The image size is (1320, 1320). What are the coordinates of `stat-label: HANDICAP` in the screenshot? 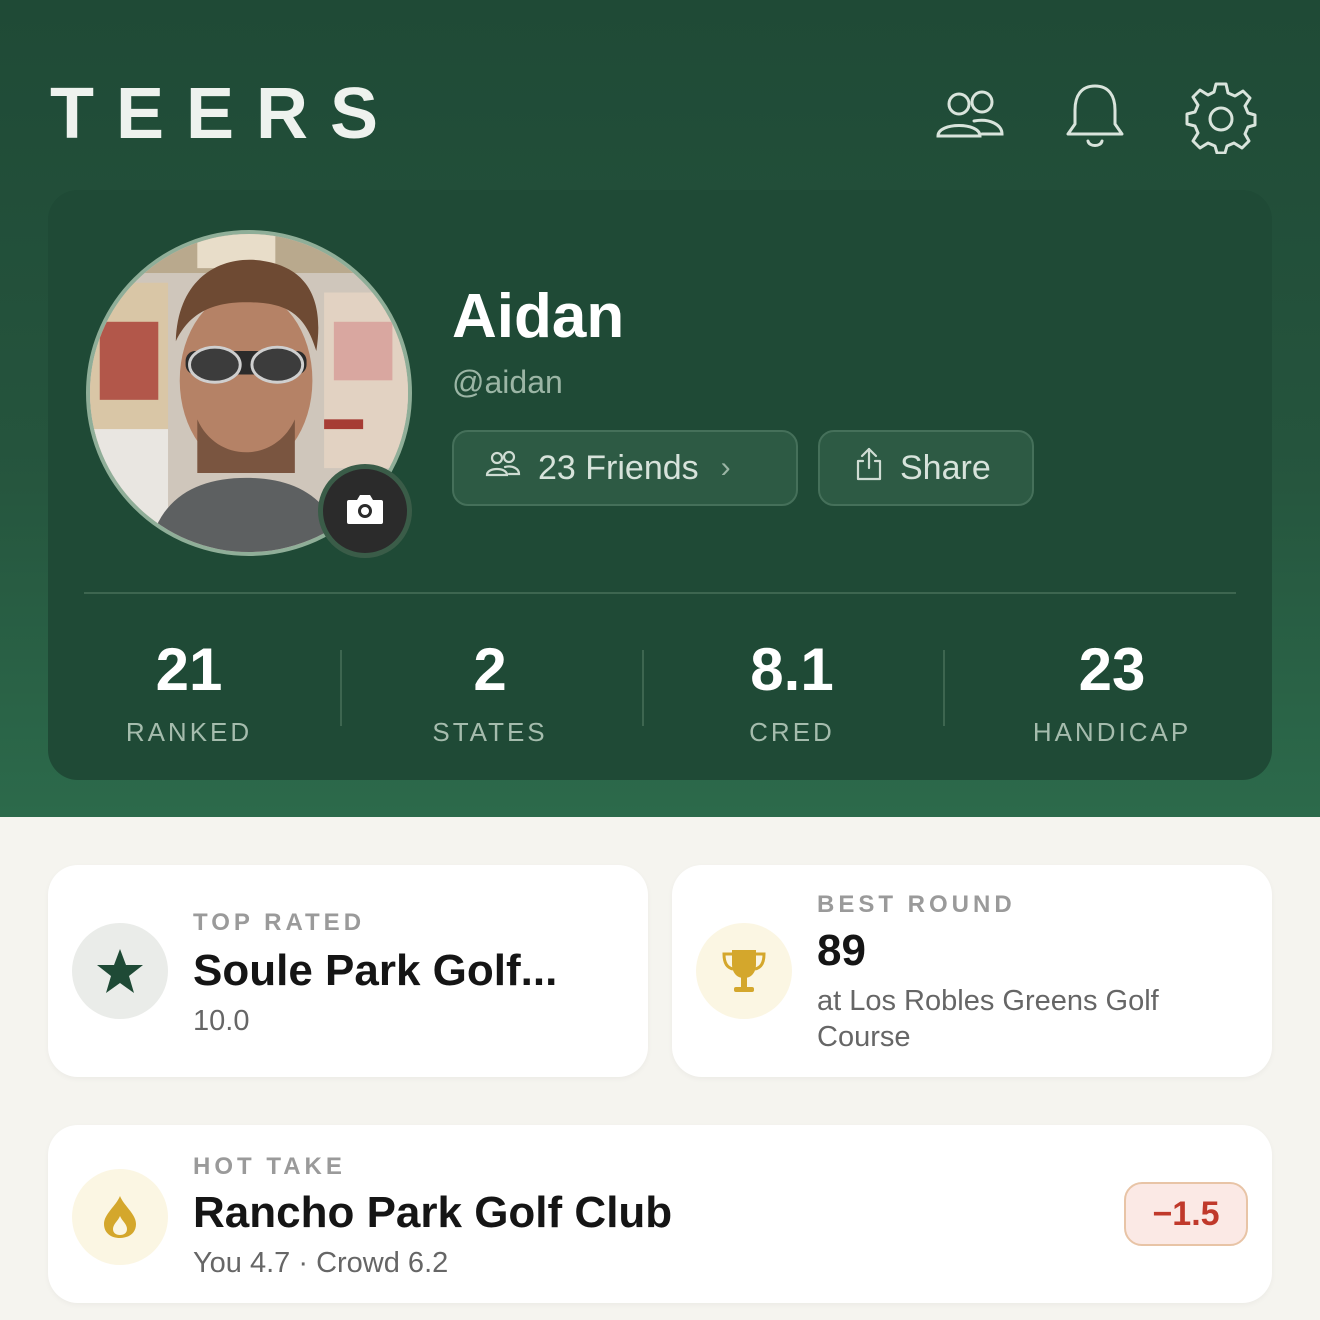 It's located at (1112, 732).